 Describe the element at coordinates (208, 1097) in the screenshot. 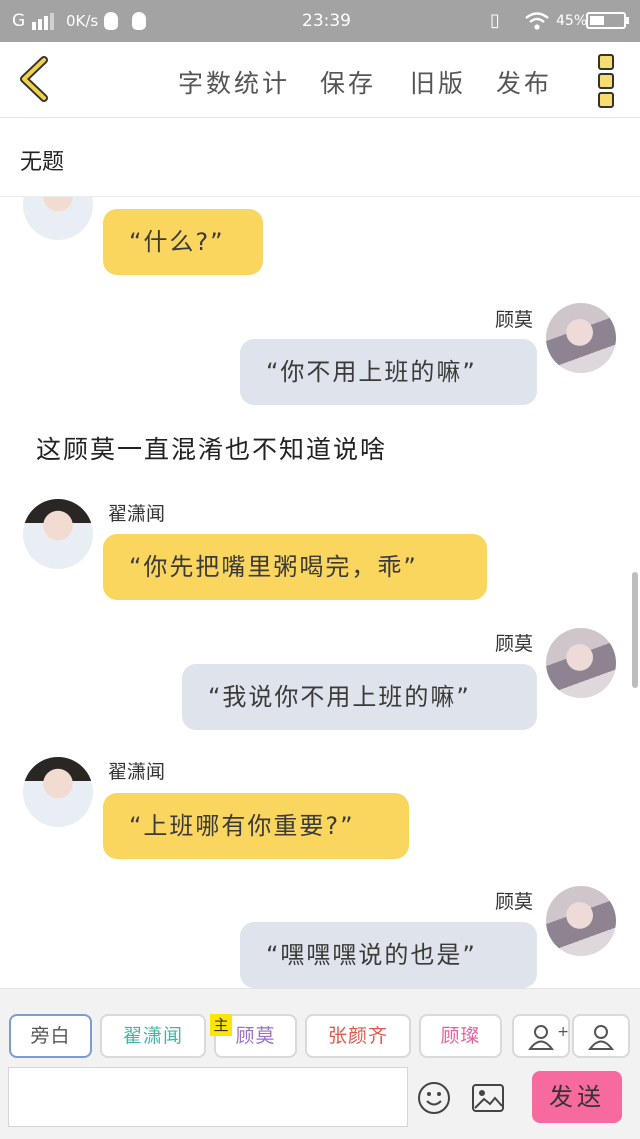

I see `message-input` at that location.